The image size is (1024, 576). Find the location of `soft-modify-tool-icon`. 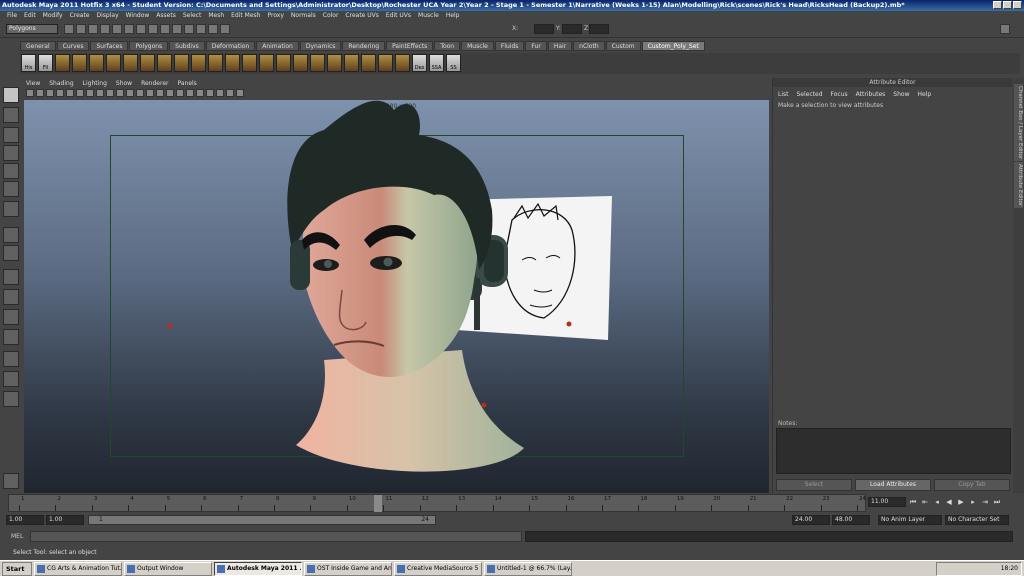

soft-modify-tool-icon is located at coordinates (11, 235).